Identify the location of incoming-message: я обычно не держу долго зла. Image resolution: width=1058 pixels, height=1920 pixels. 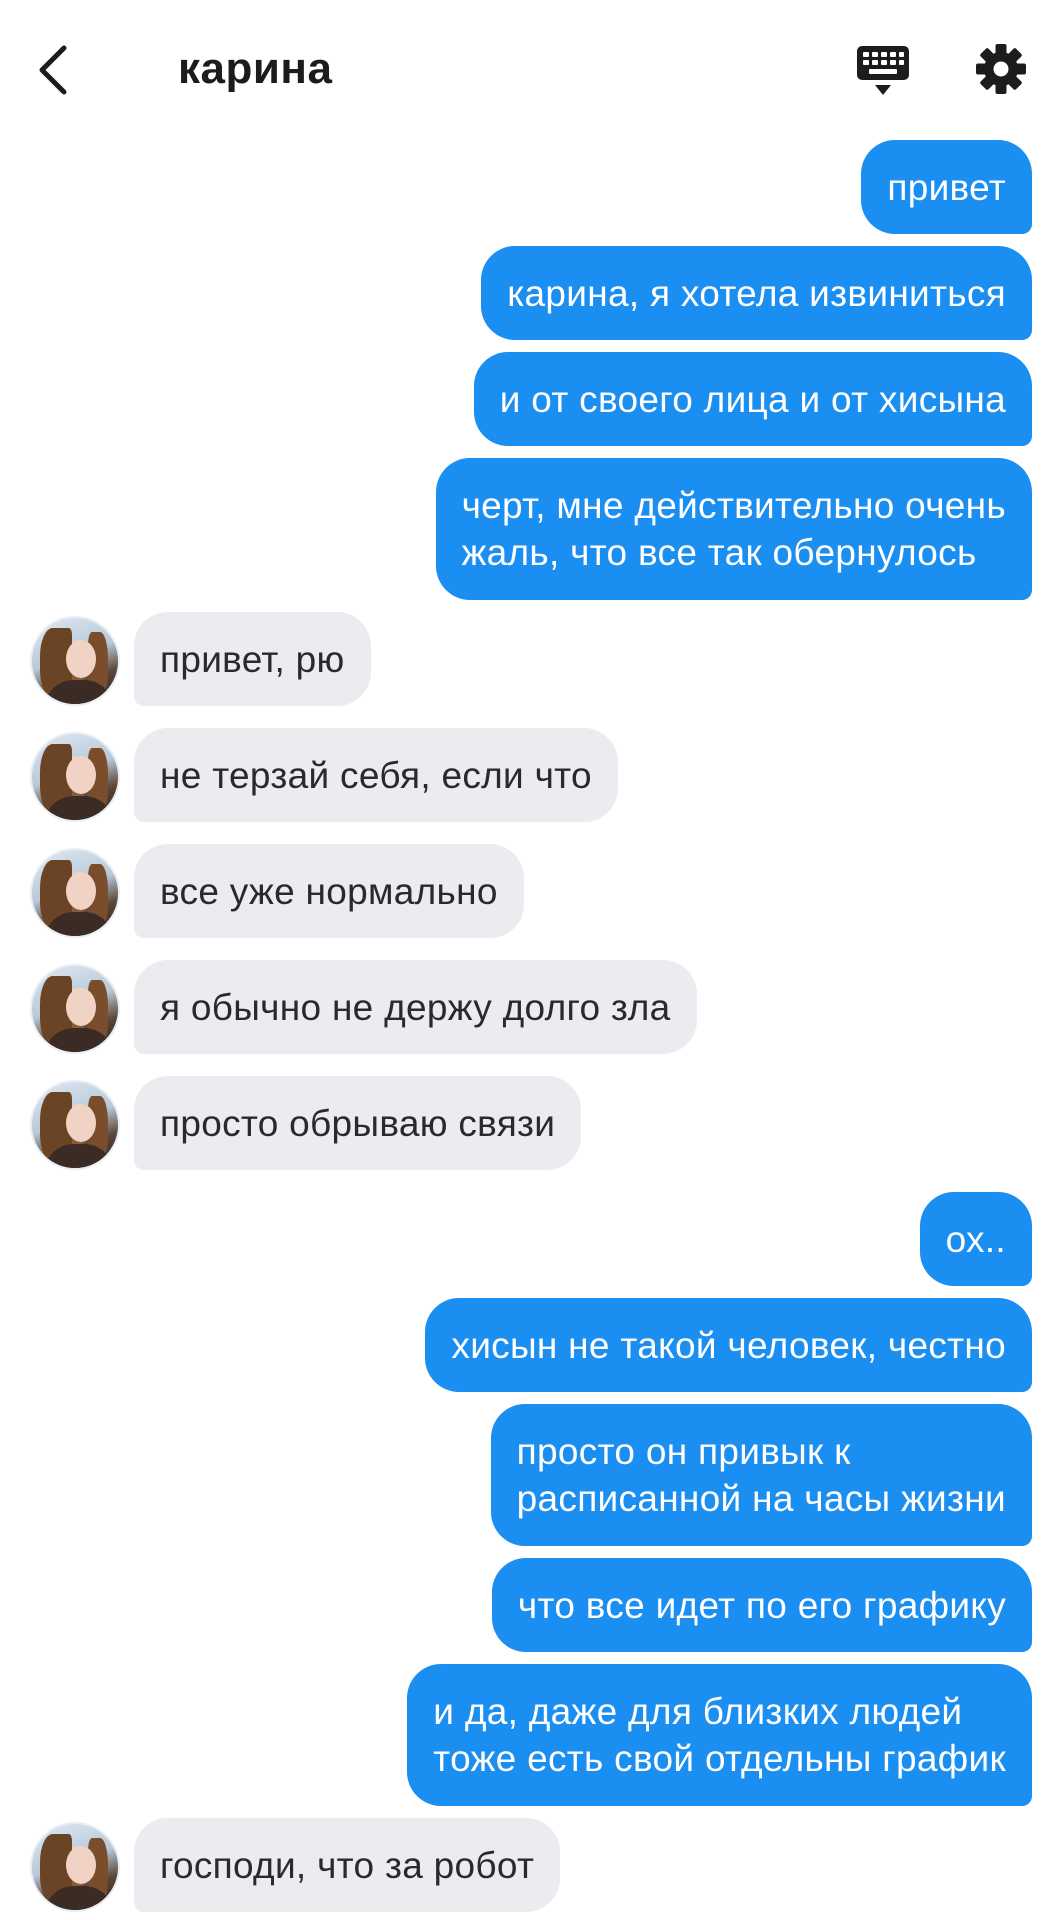
(415, 1007).